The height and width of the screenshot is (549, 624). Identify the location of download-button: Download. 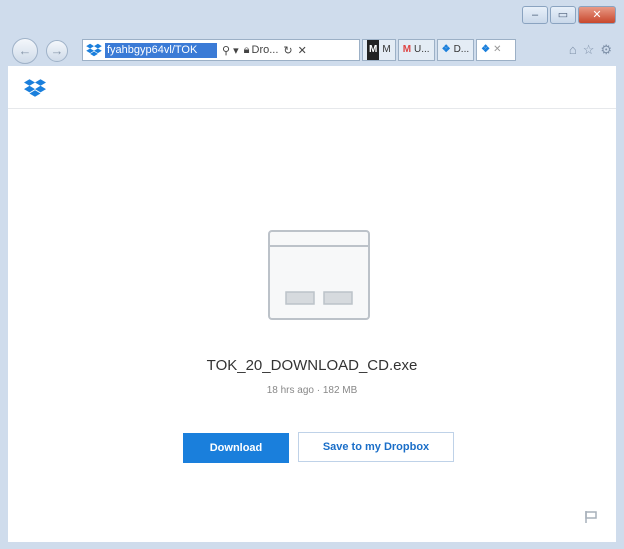
(236, 448).